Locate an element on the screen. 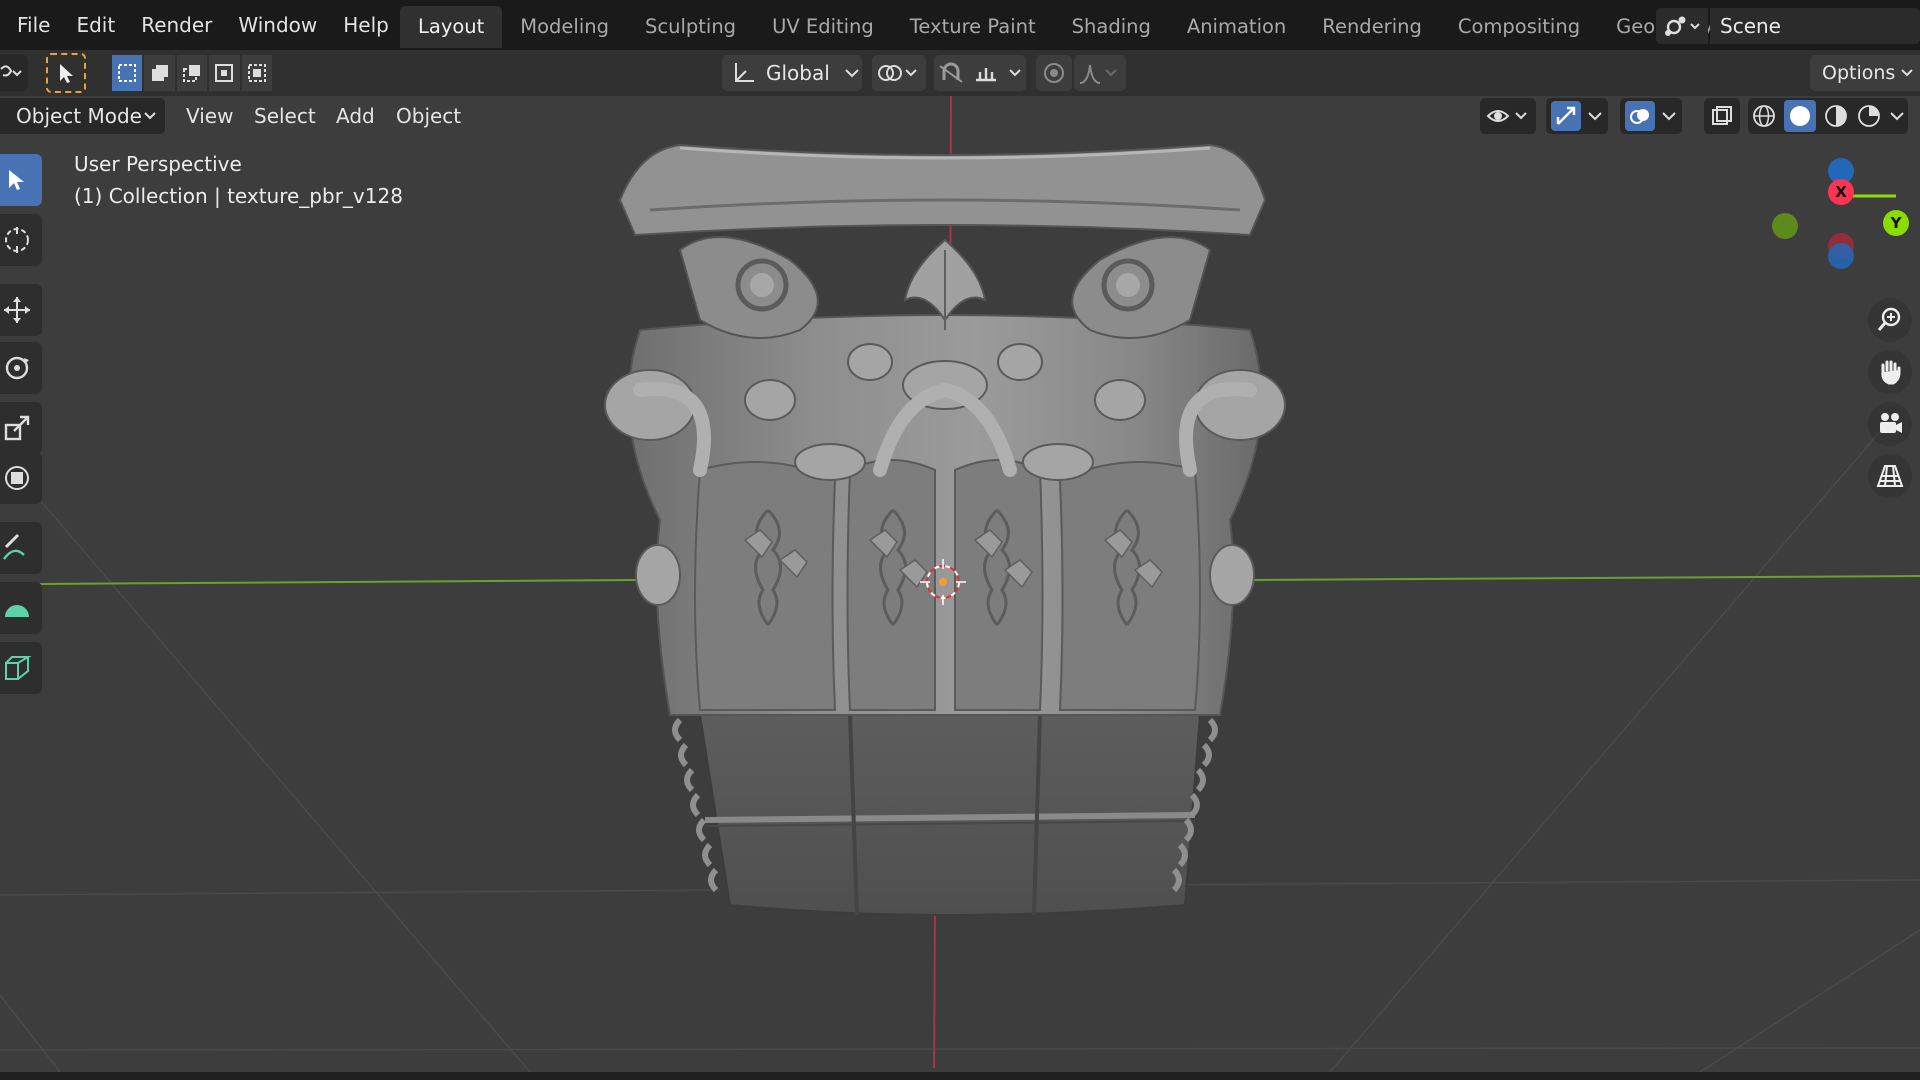 The height and width of the screenshot is (1080, 1920). visibility-dropdown is located at coordinates (1508, 116).